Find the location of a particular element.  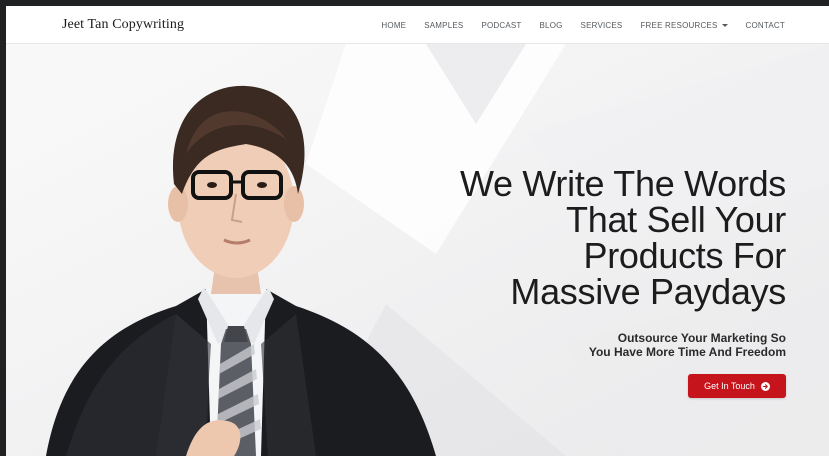

nav-item-services: SERVICES is located at coordinates (602, 25).